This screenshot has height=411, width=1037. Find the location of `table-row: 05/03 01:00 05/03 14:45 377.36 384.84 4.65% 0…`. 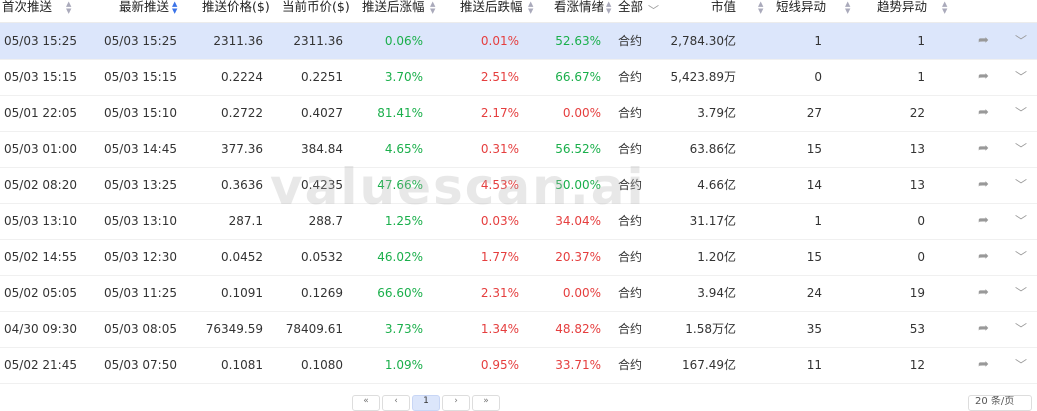

table-row: 05/03 01:00 05/03 14:45 377.36 384.84 4.65% 0… is located at coordinates (518, 149).